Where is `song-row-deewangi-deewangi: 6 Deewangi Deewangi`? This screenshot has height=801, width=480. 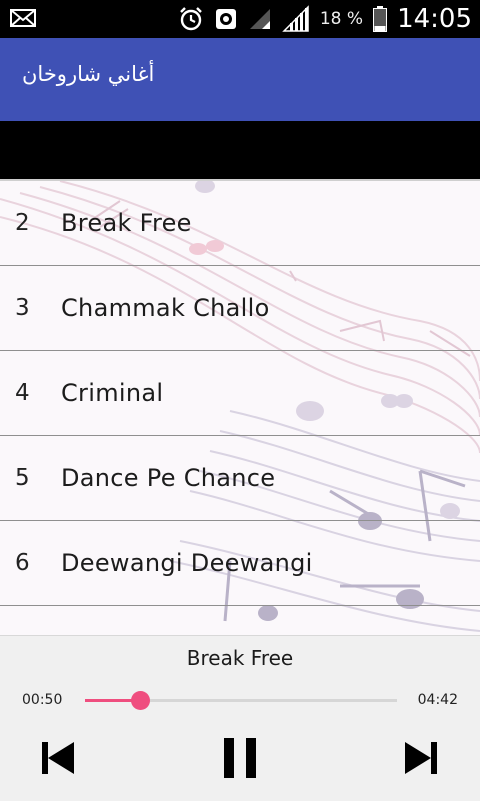 song-row-deewangi-deewangi: 6 Deewangi Deewangi is located at coordinates (240, 563).